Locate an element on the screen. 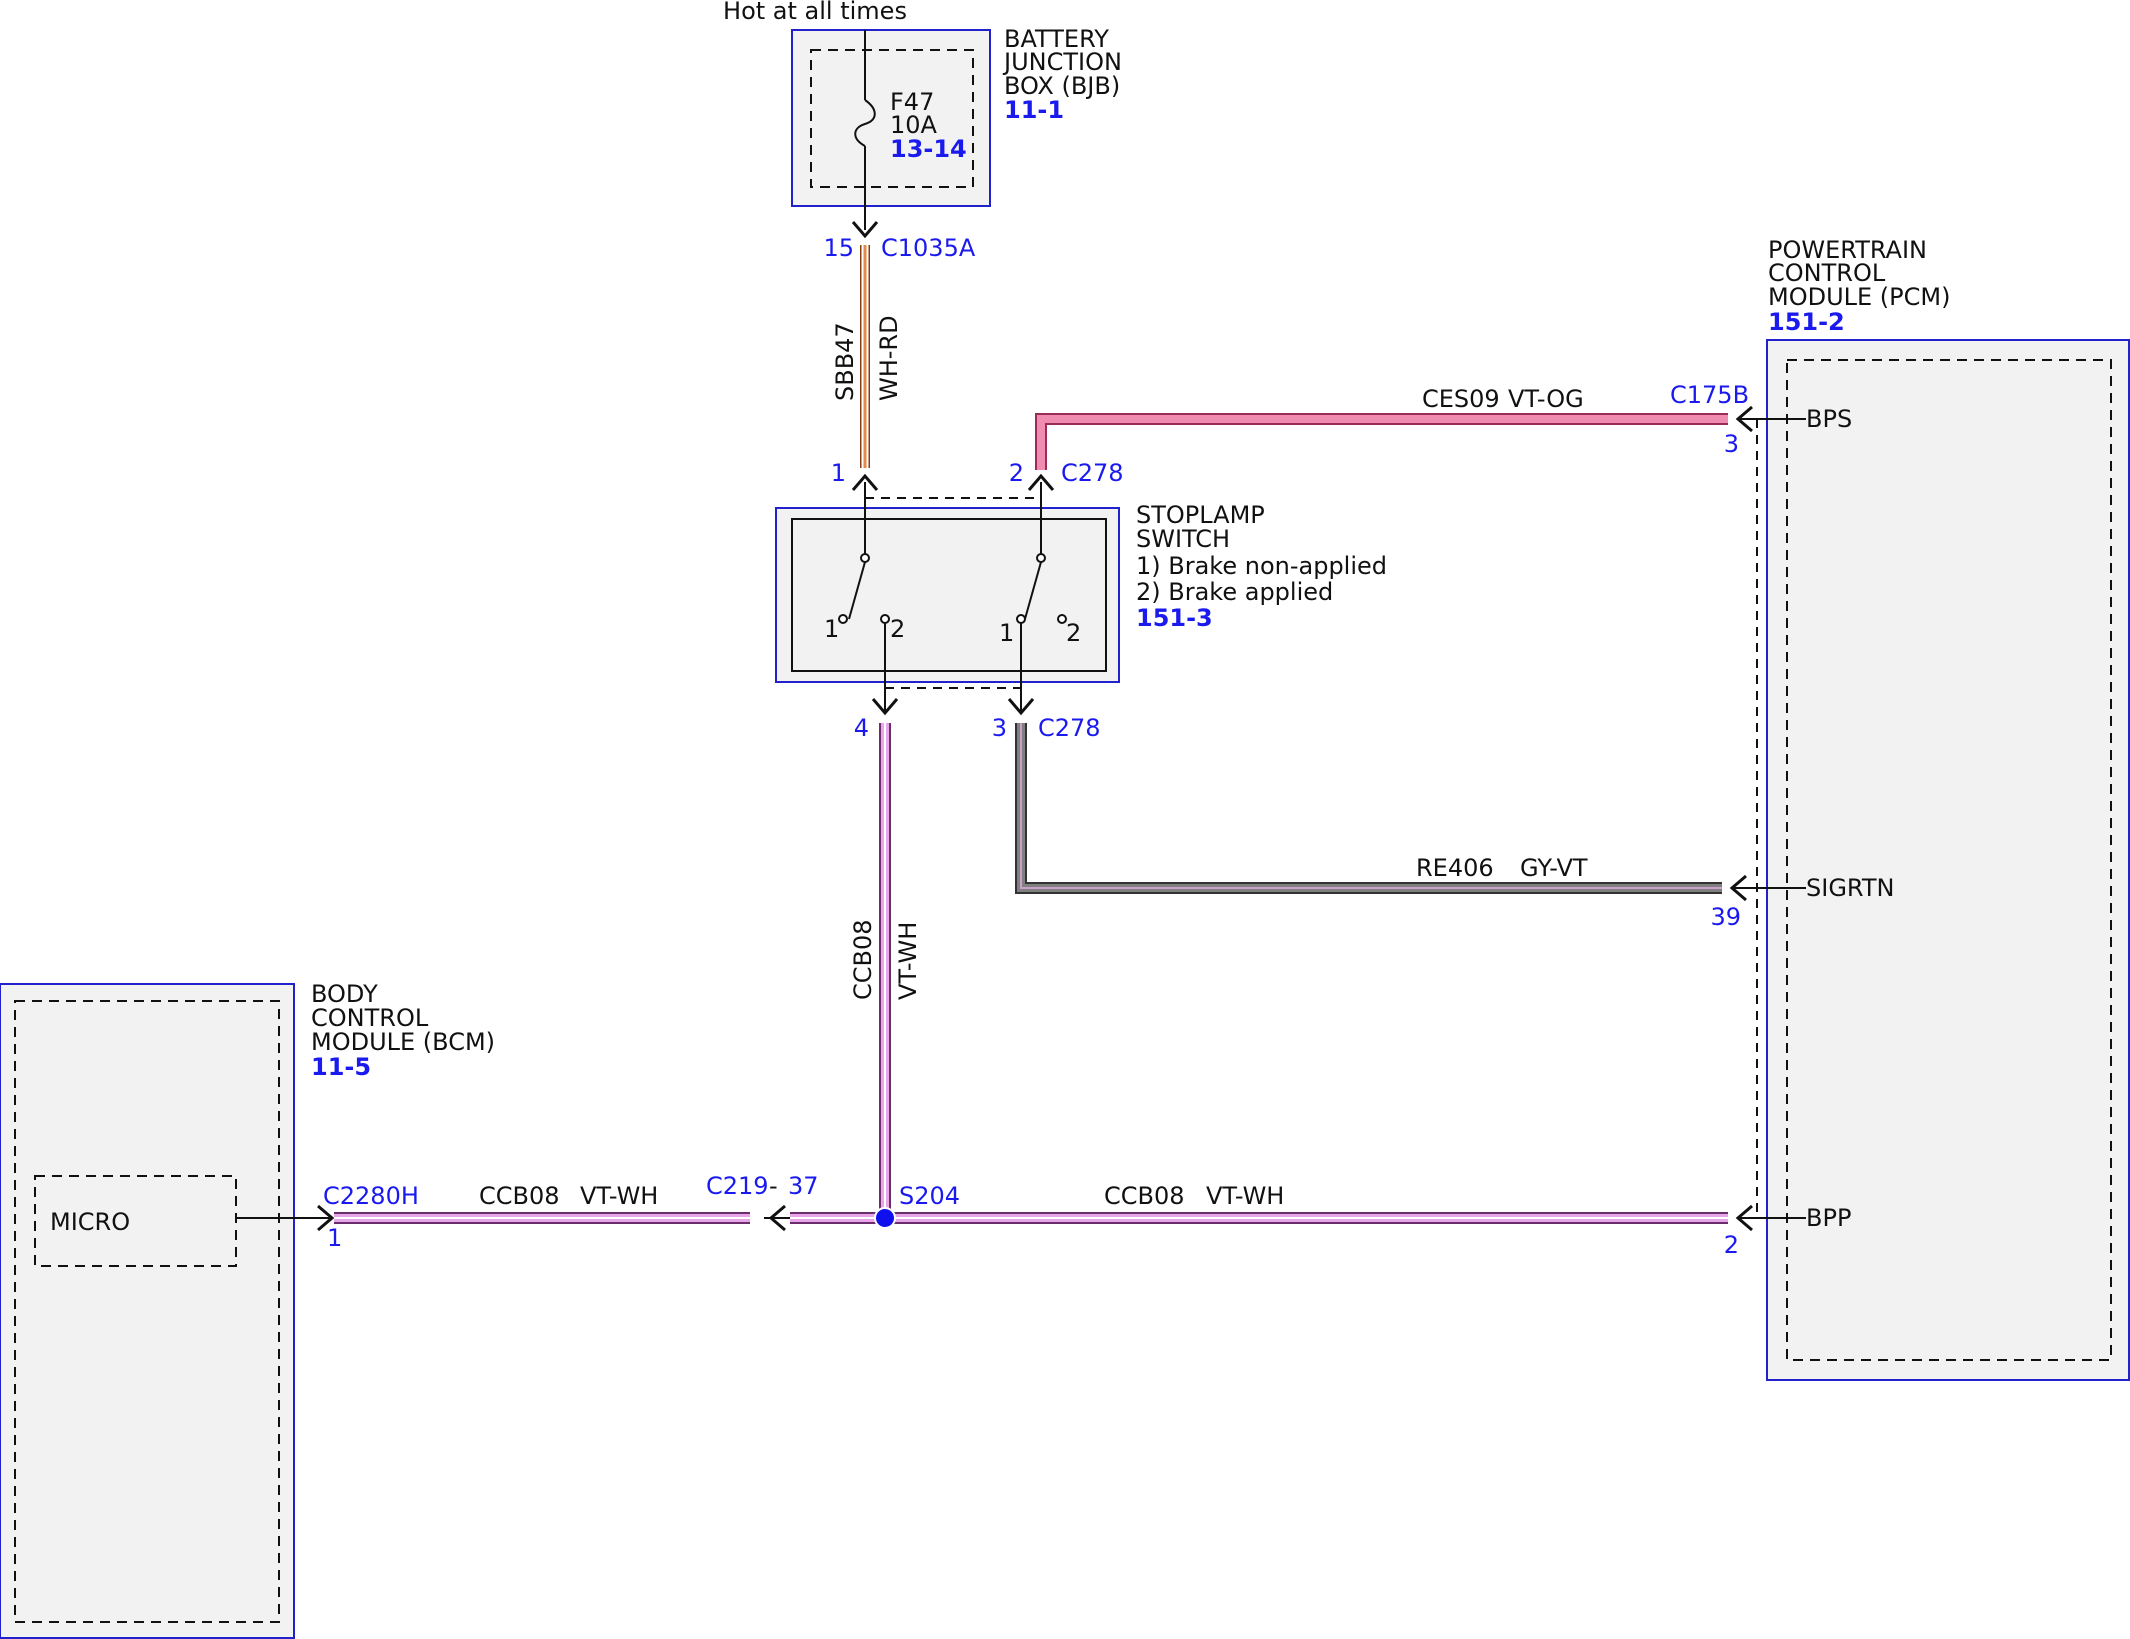 The width and height of the screenshot is (2130, 1639). wire-re406-stripe is located at coordinates (1371, 806).